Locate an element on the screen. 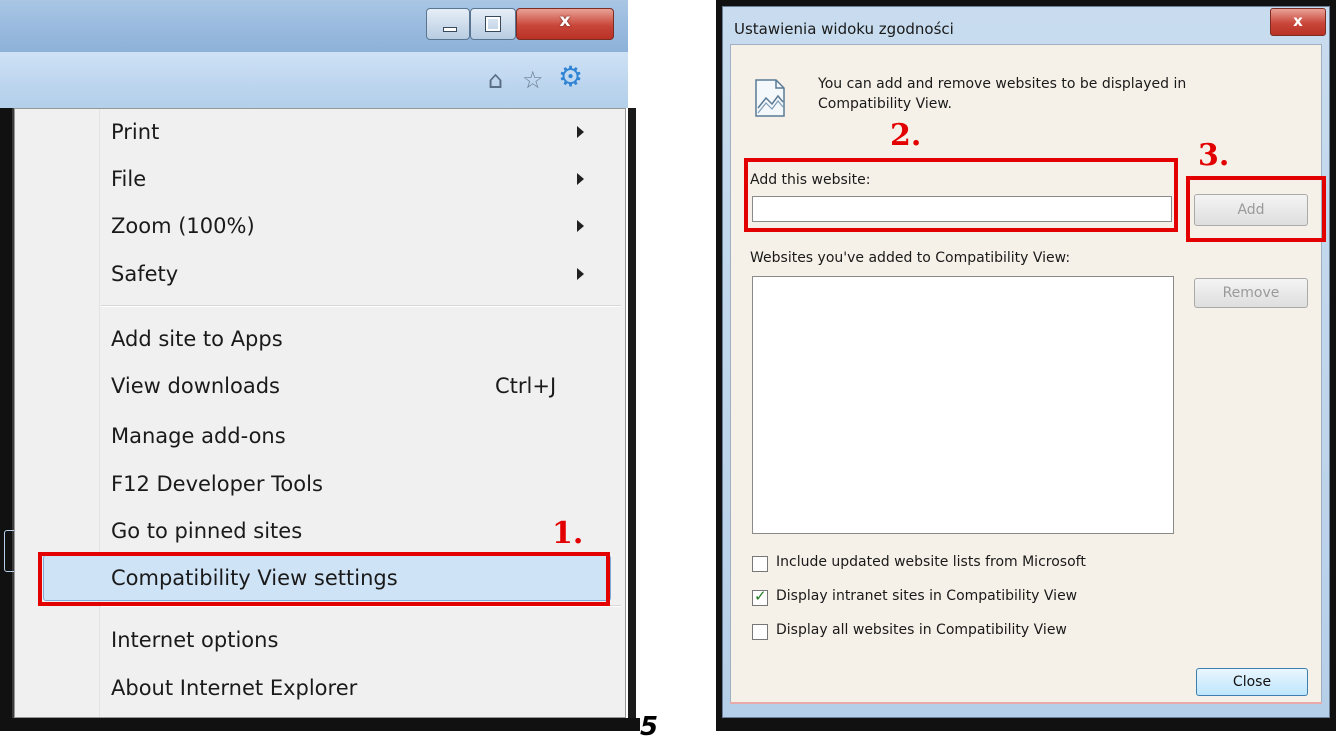 The width and height of the screenshot is (1336, 742). menu-gutter-divider is located at coordinates (99, 413).